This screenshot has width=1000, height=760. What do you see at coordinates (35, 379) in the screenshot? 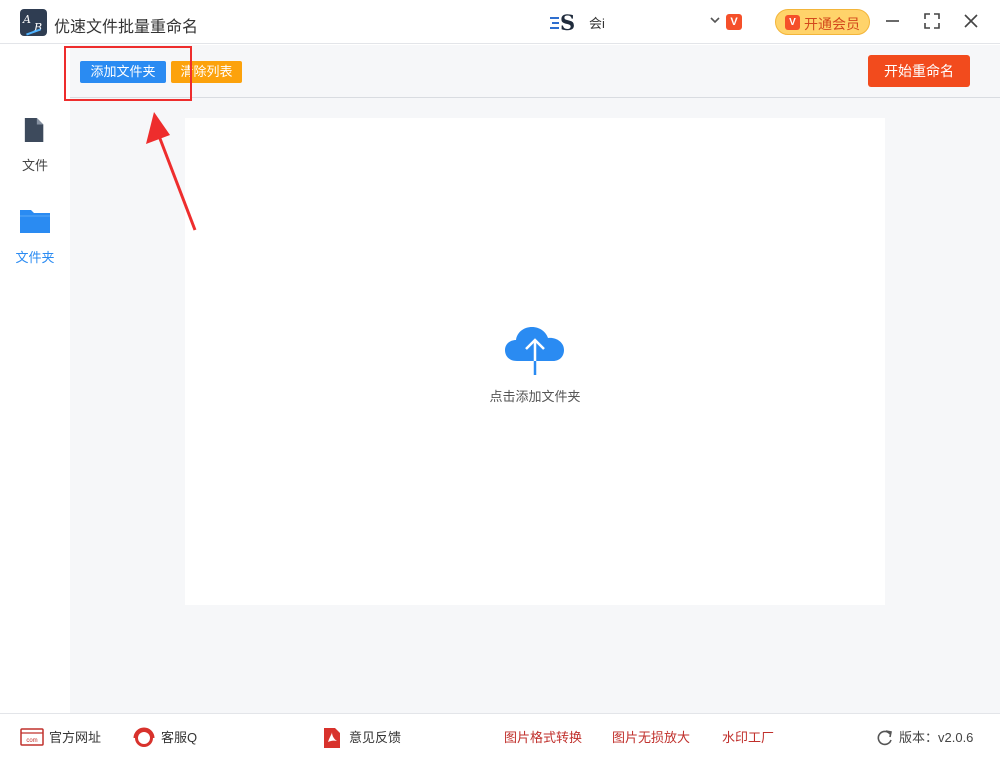
I see `sidebar: 文件 文件夹` at bounding box center [35, 379].